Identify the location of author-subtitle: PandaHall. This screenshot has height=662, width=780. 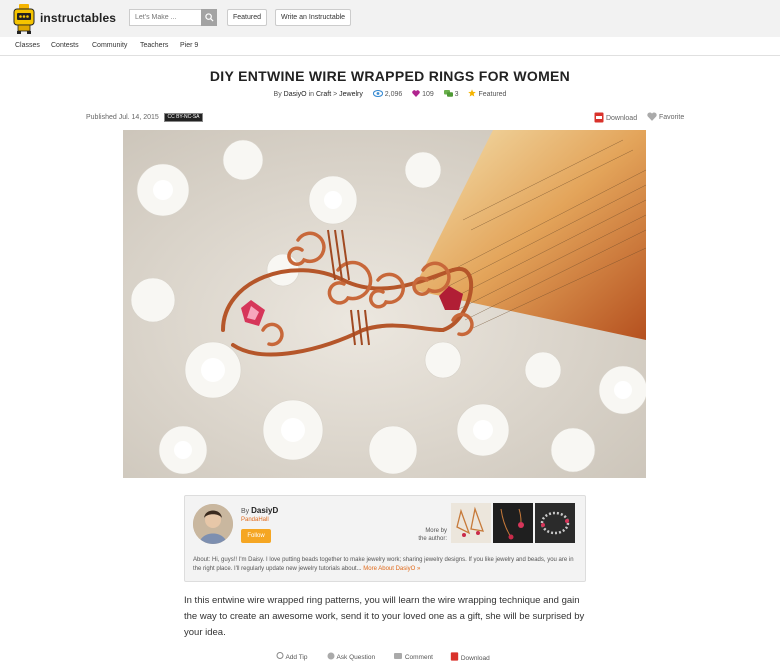
(255, 520).